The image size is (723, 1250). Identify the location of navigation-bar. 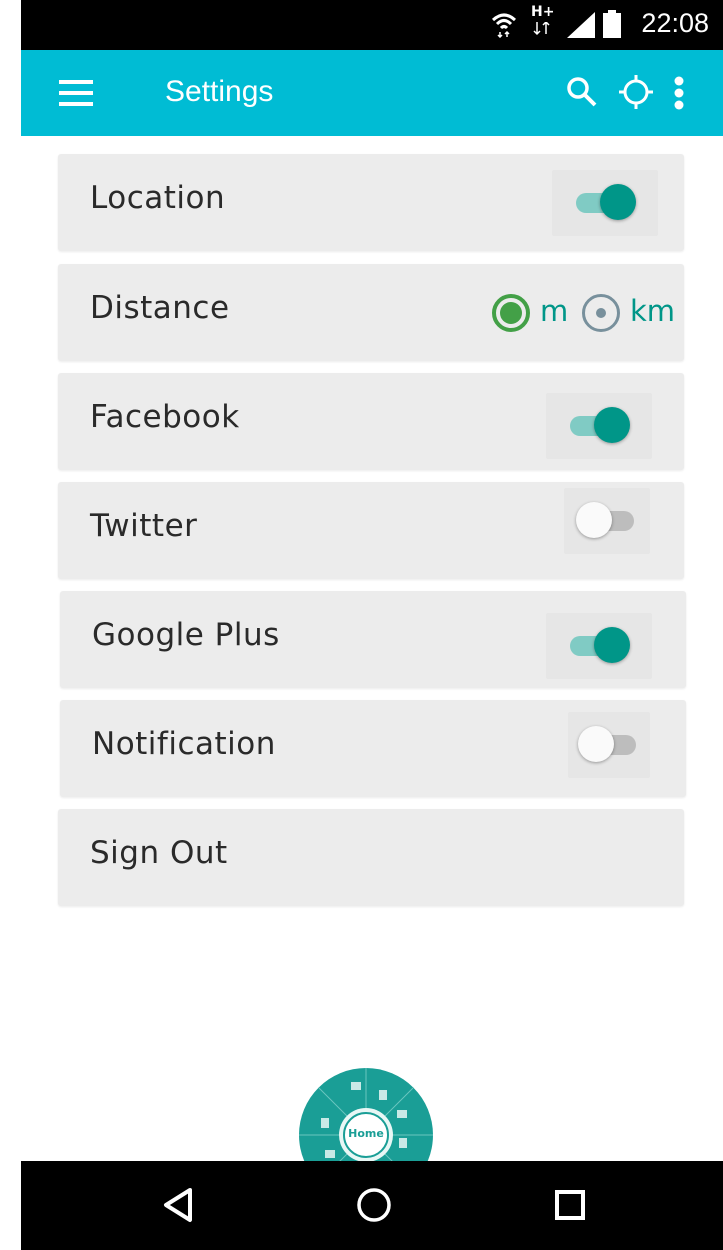
(372, 1205).